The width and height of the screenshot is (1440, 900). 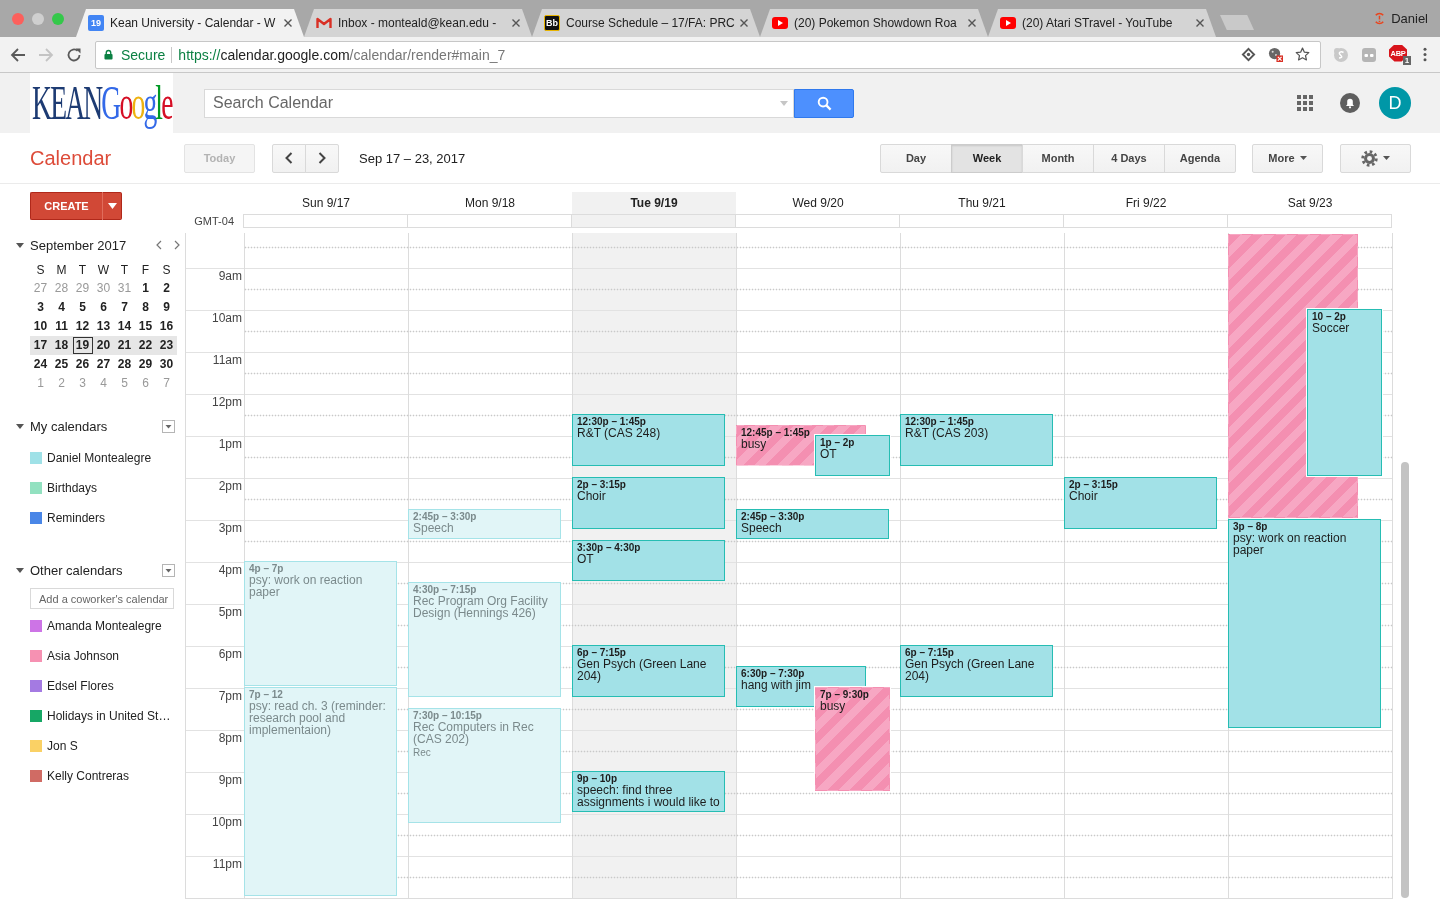 What do you see at coordinates (46, 54) in the screenshot?
I see `forward-icon` at bounding box center [46, 54].